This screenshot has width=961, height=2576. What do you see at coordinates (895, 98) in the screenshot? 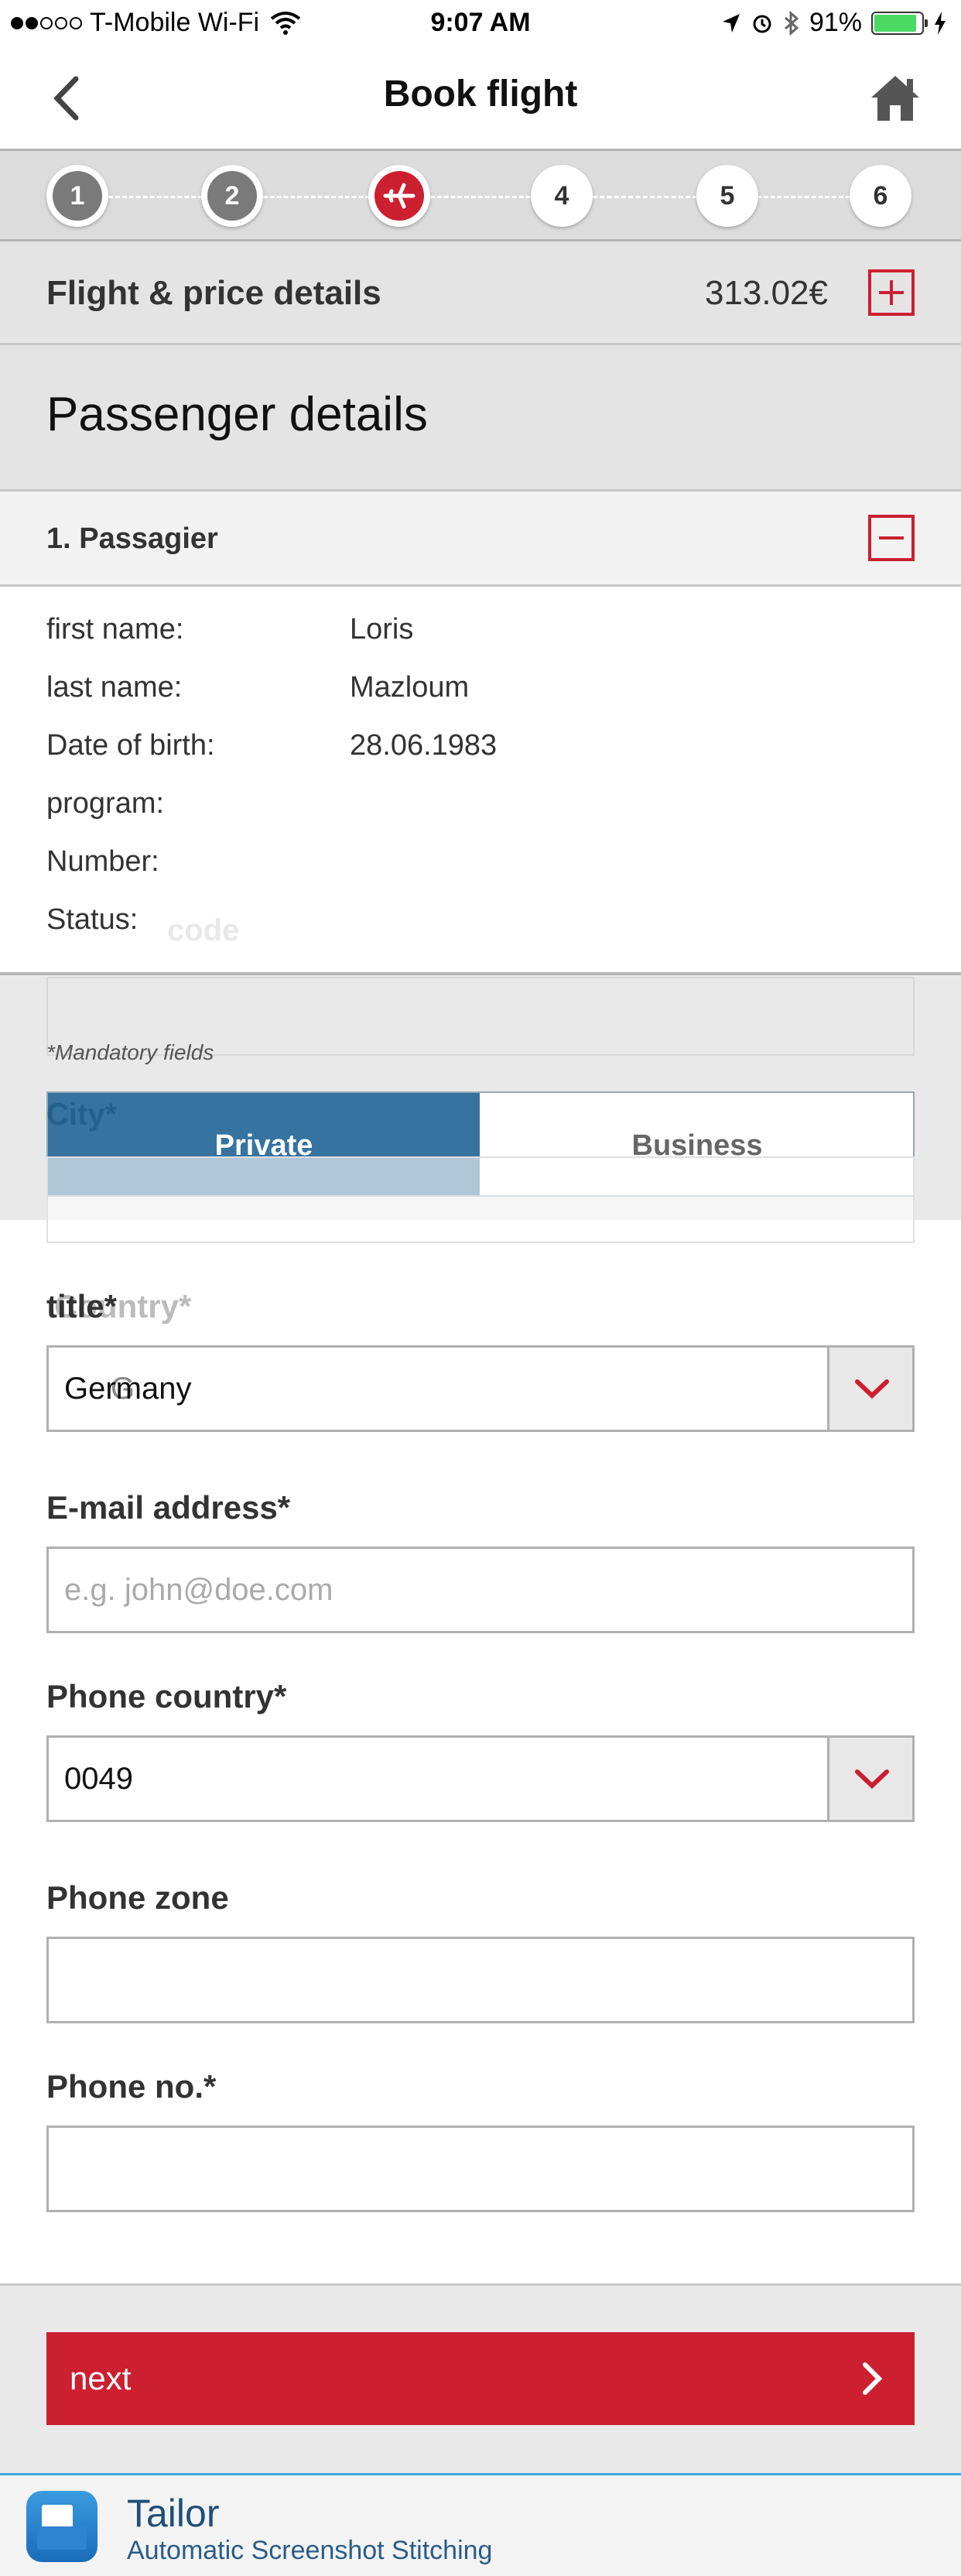
I see `home-icon` at bounding box center [895, 98].